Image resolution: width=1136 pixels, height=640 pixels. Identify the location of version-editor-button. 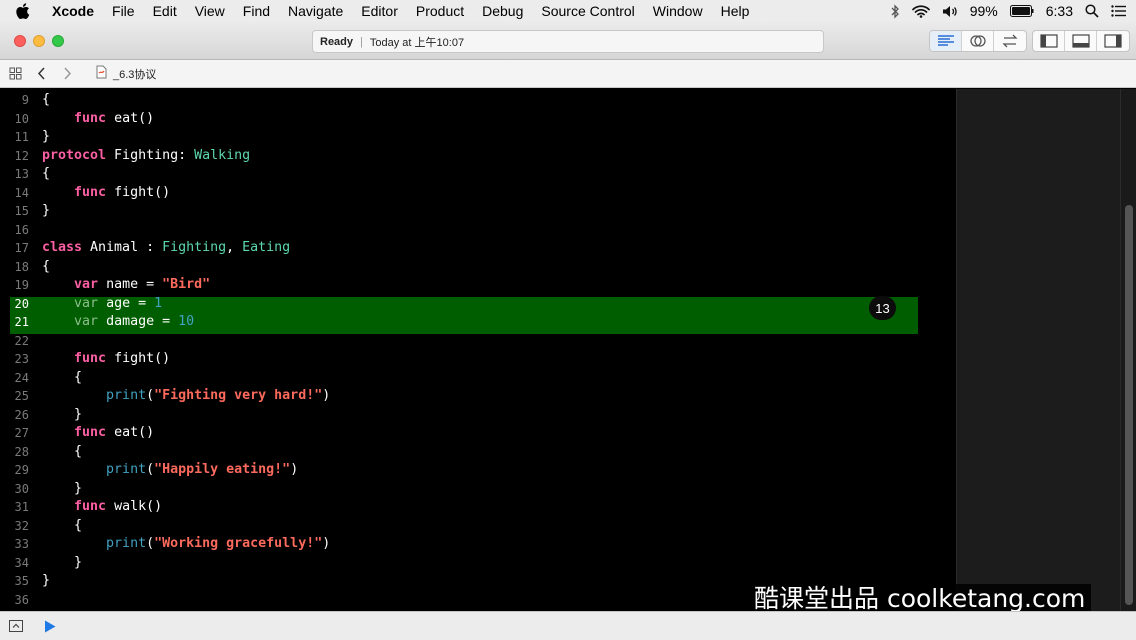
(1010, 41).